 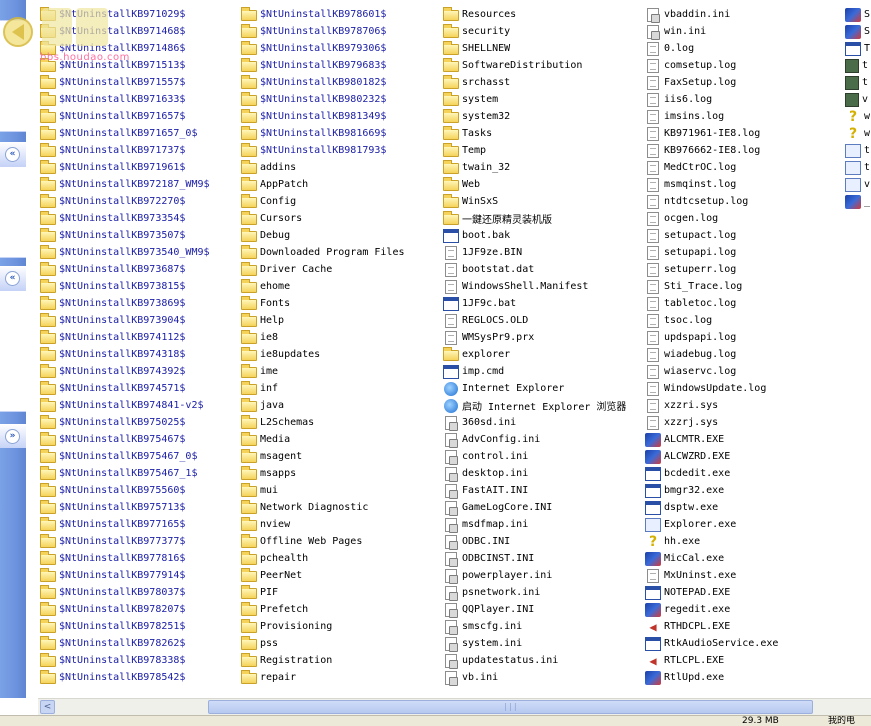 I want to click on folder-item: $NtUninstallKB978338$, so click(x=112, y=660).